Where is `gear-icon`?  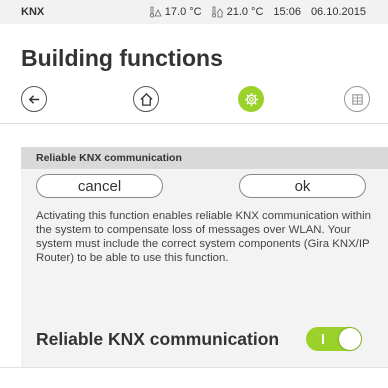
gear-icon is located at coordinates (251, 99).